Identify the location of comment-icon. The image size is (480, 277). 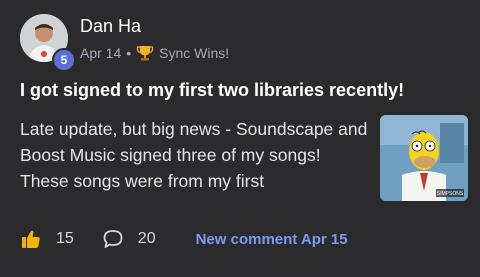
(113, 239).